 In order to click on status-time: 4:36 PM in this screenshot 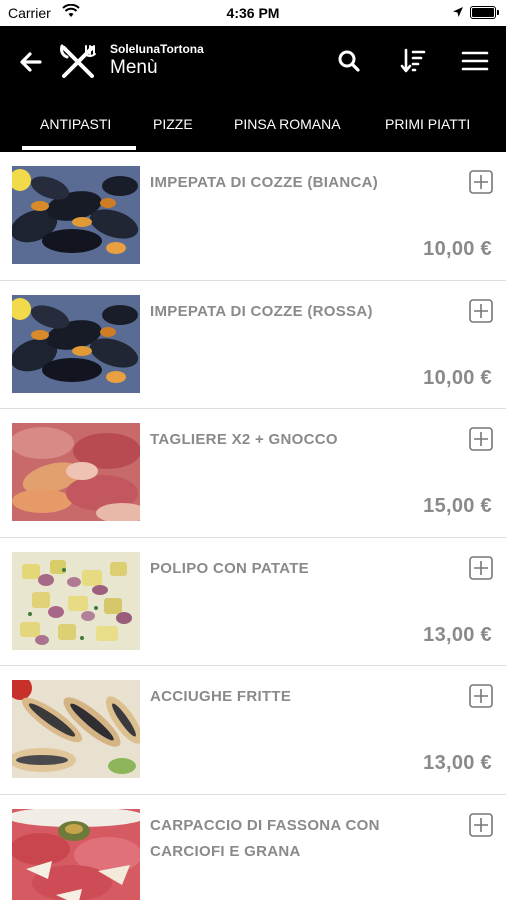, I will do `click(253, 13)`.